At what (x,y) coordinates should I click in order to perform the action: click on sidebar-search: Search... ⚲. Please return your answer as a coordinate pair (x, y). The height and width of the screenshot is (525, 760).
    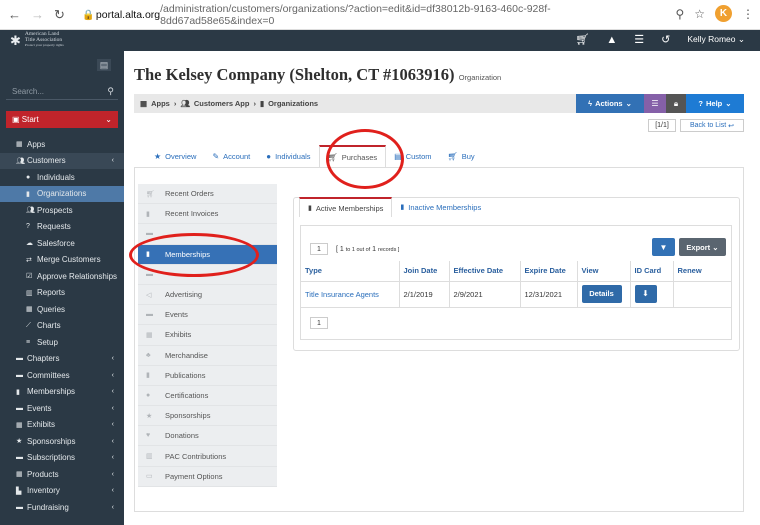
    Looking at the image, I should click on (62, 91).